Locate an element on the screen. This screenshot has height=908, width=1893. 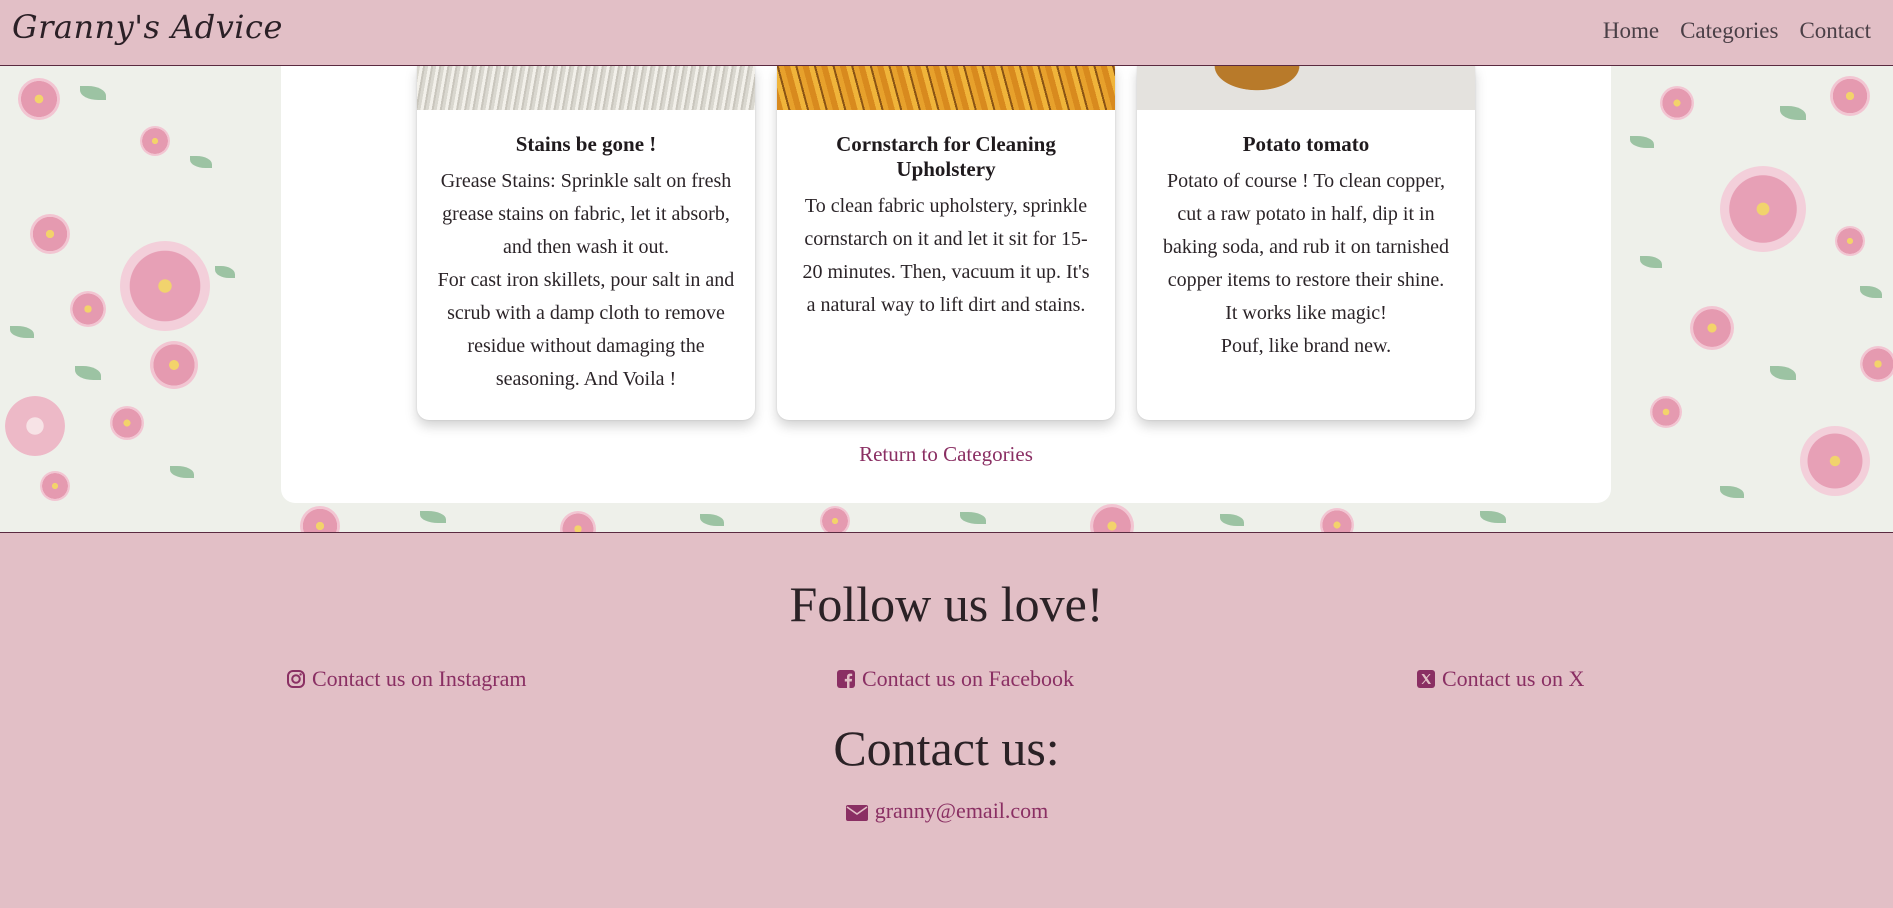
instagram-link: Contact us on Instagram is located at coordinates (406, 679).